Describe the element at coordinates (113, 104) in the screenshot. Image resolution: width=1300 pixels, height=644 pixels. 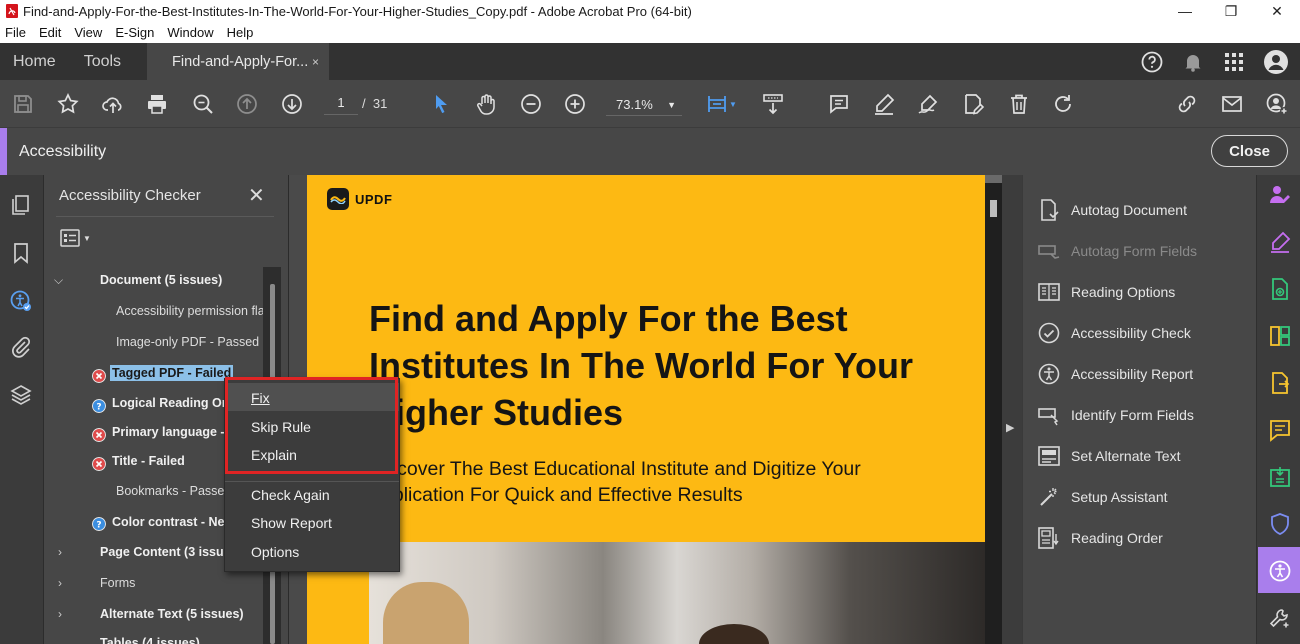
I see `upload-cloud-button` at that location.